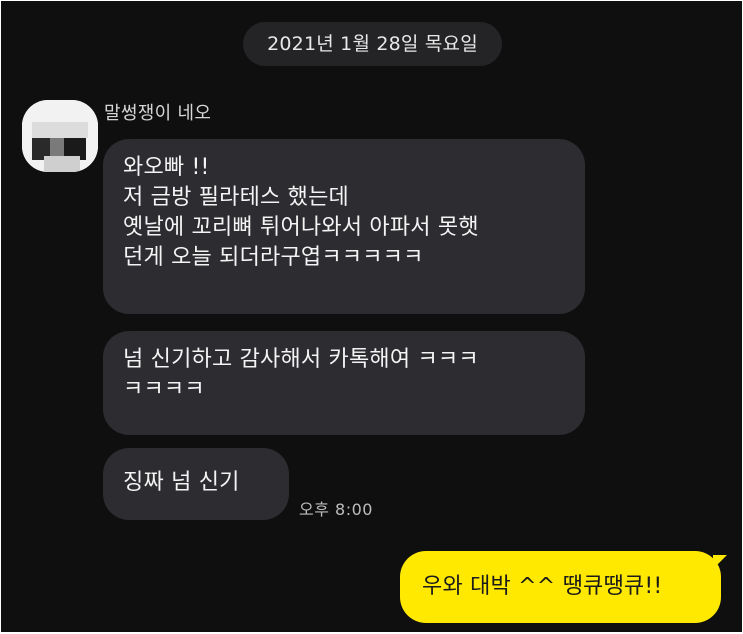  What do you see at coordinates (273, 257) in the screenshot?
I see `message-text-line: 던게 오늘 되더라구엽ㅋㅋㅋㅋㅋ` at bounding box center [273, 257].